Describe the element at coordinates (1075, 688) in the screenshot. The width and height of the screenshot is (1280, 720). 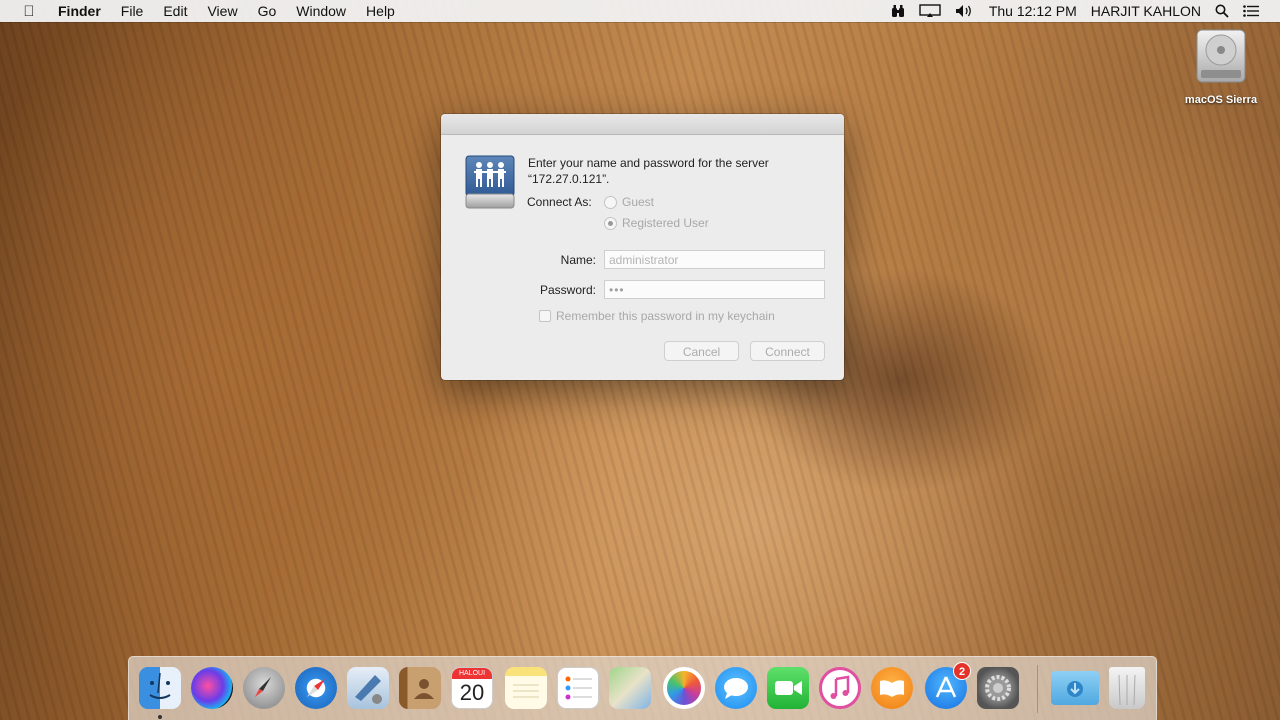
I see `downloads-folder-icon` at that location.